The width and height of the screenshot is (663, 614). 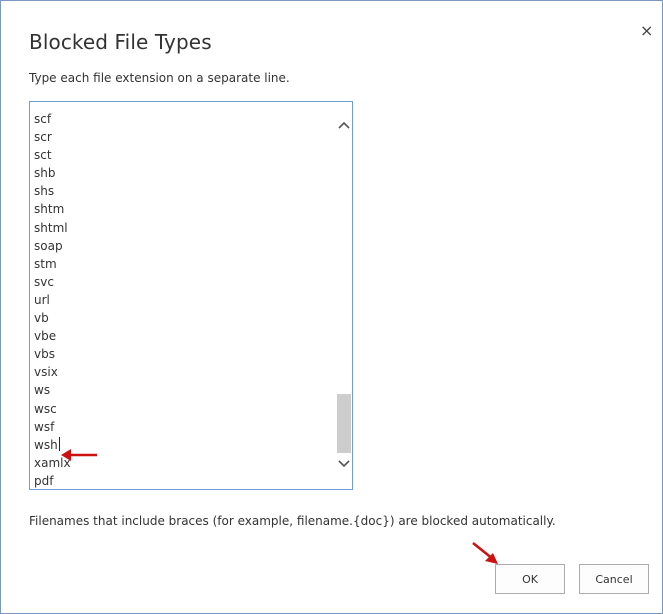 I want to click on extension-line: soap, so click(x=48, y=245).